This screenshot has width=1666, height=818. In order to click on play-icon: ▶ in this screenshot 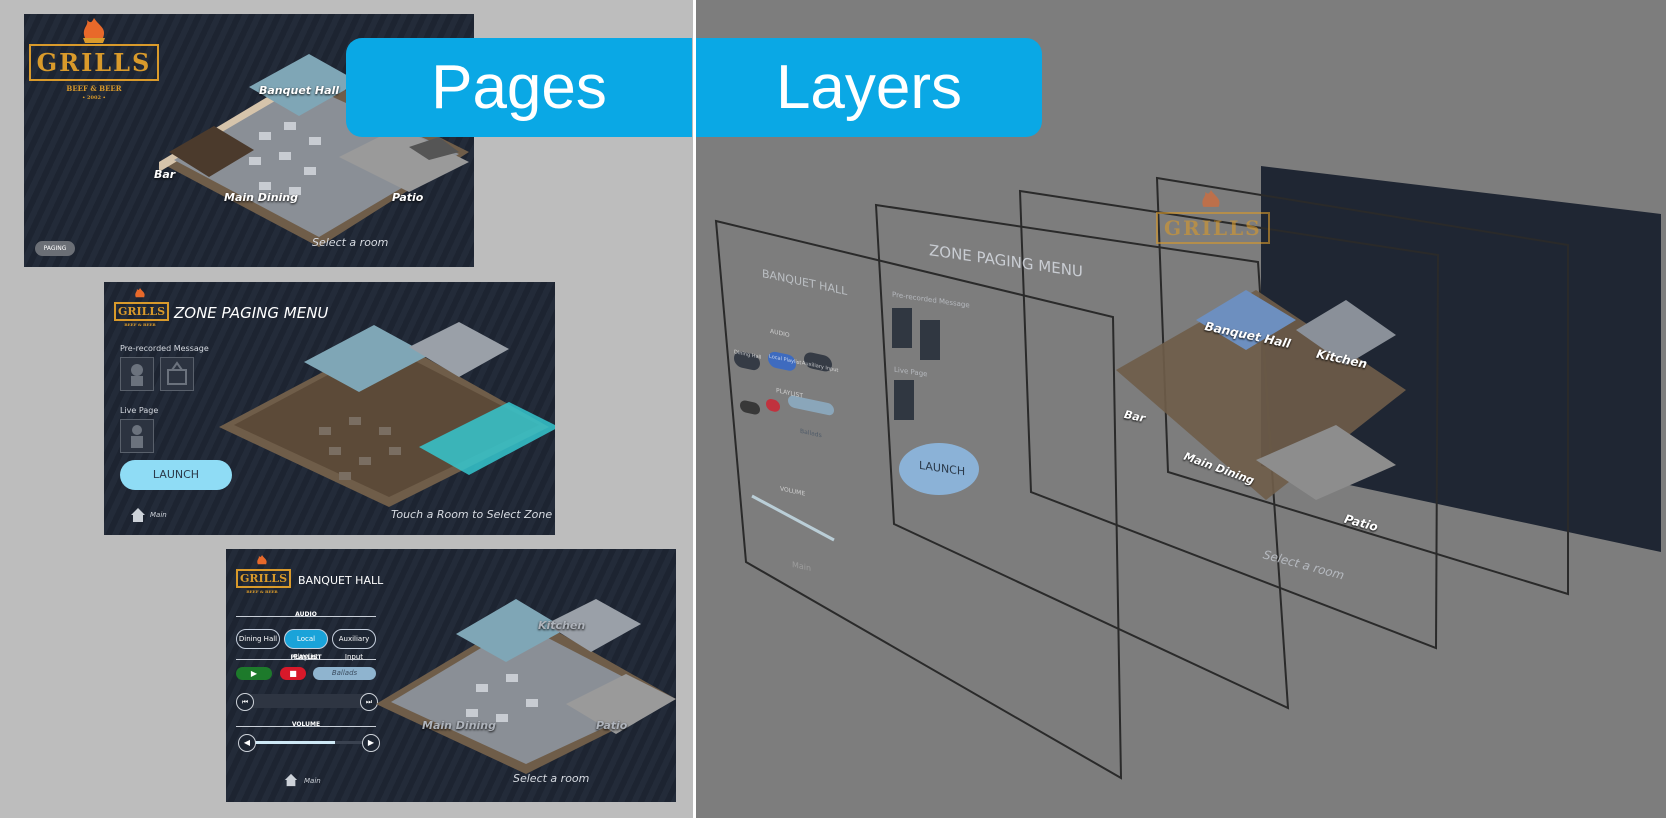, I will do `click(254, 673)`.